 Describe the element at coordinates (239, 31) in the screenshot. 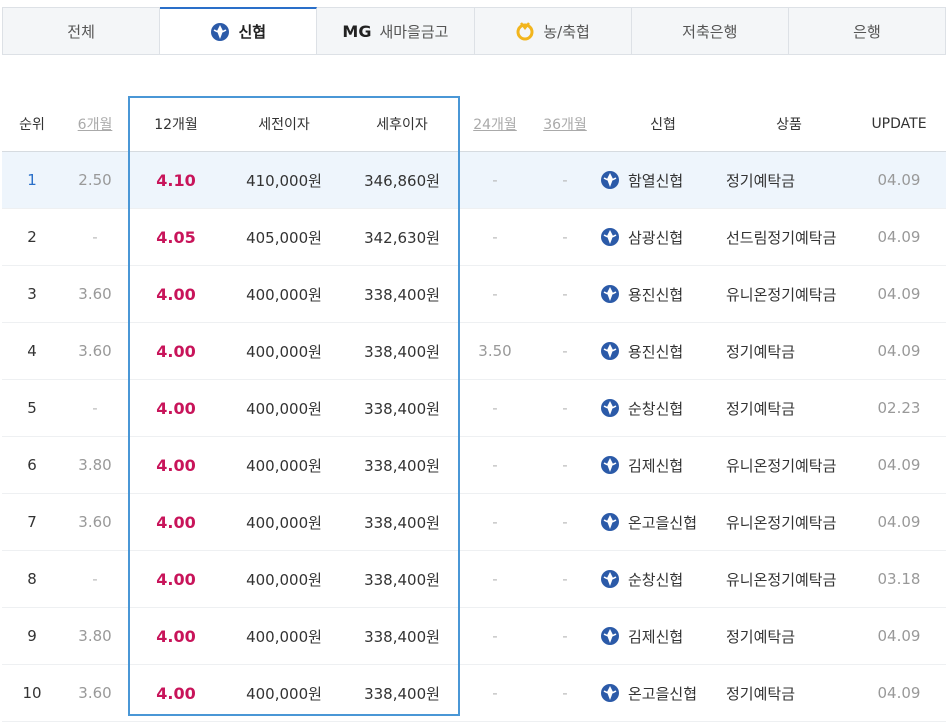

I see `tab-shinhyup: 신협` at that location.